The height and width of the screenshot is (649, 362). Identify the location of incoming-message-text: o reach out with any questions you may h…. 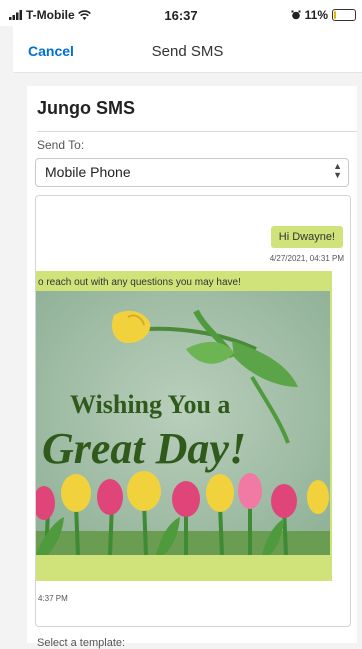
(139, 282).